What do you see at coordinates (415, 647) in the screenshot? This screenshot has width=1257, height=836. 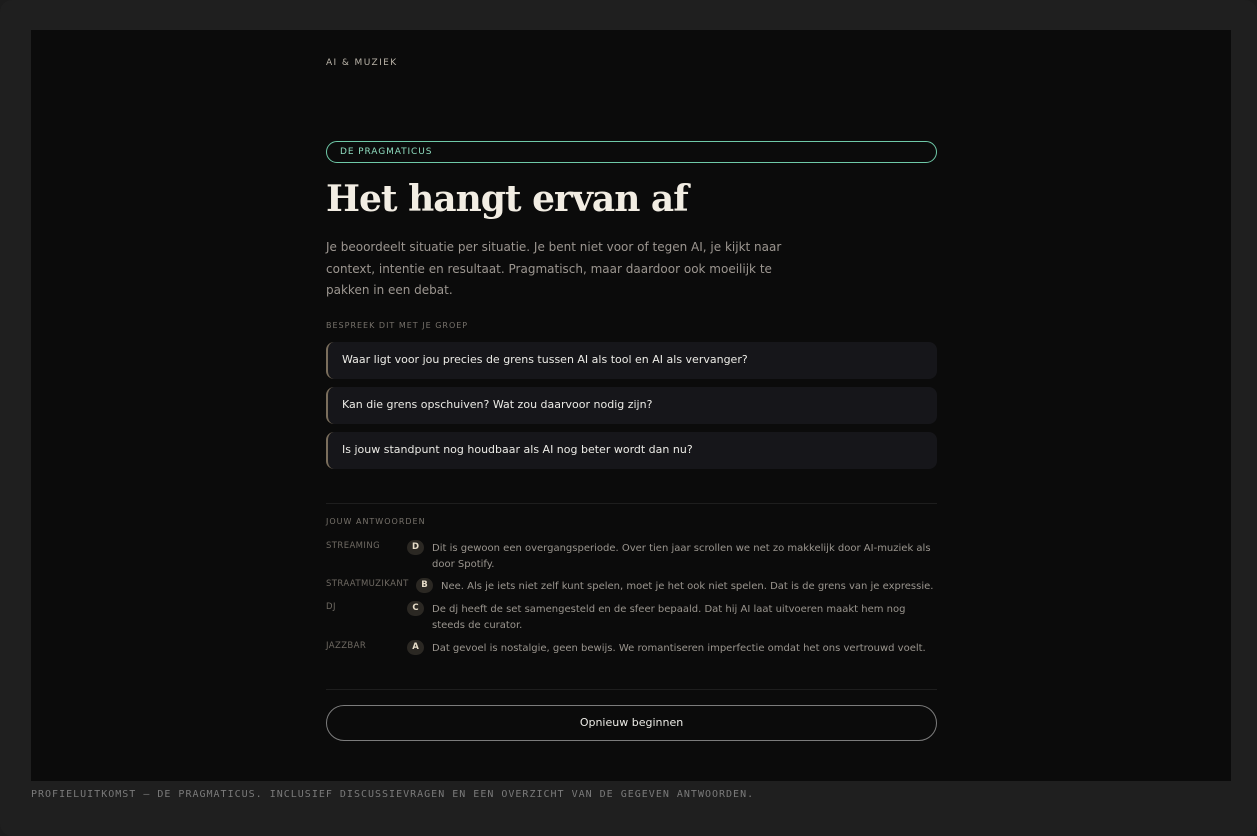 I see `answer-letter-badge: A` at bounding box center [415, 647].